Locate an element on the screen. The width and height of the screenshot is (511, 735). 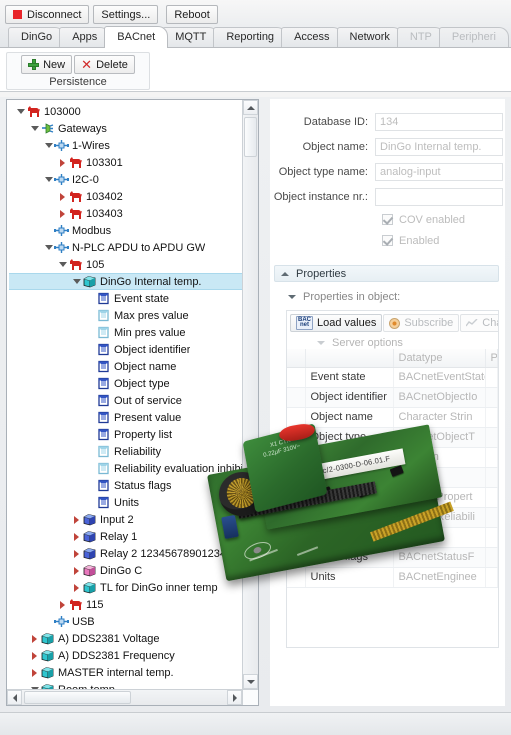
tree-vscroll-thumb is located at coordinates (250, 137).